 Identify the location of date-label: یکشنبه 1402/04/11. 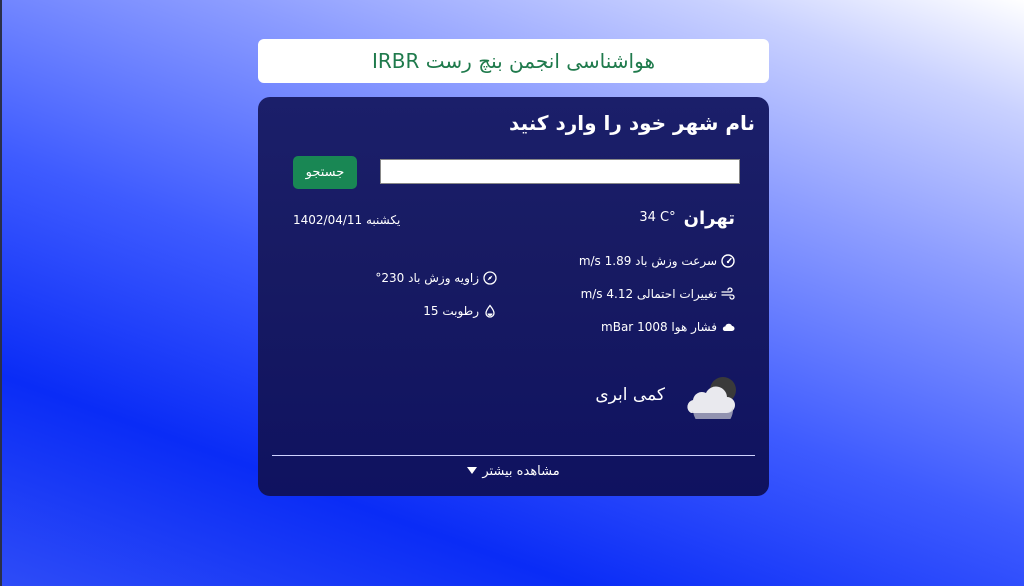
(347, 220).